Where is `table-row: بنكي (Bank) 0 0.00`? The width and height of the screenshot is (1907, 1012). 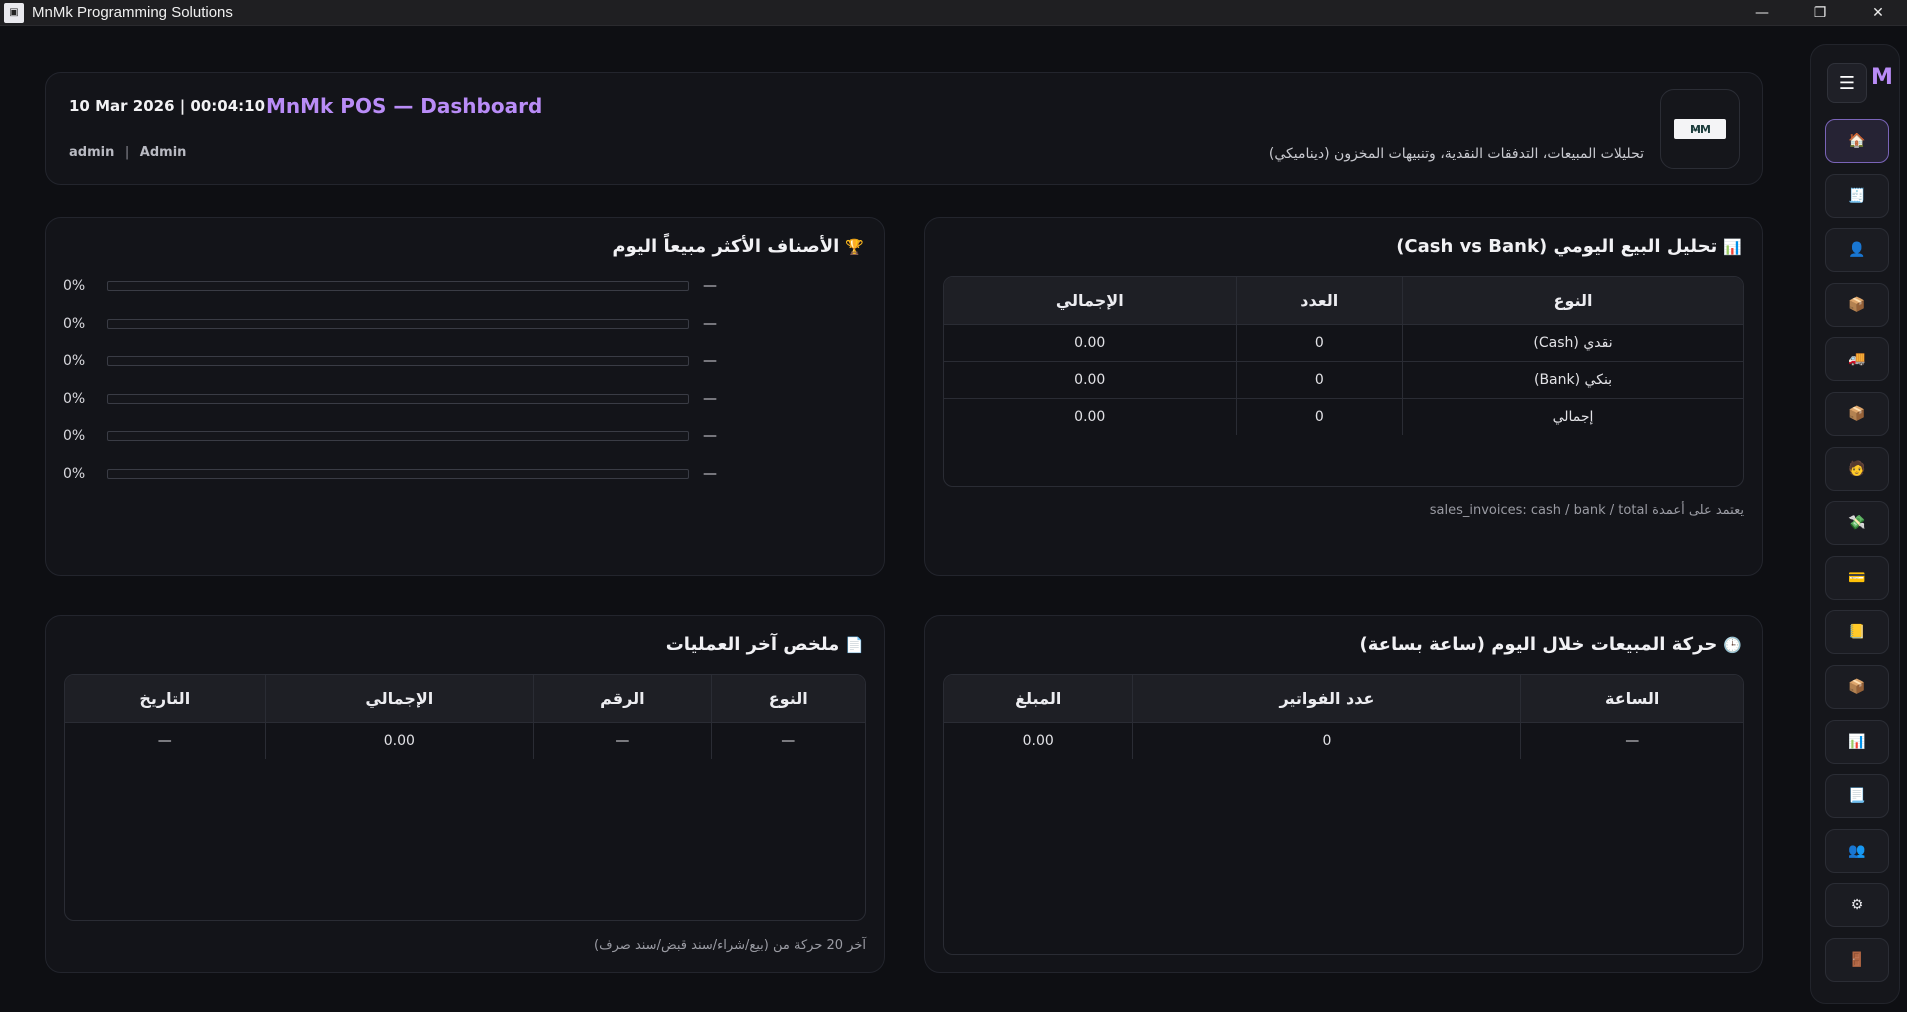 table-row: بنكي (Bank) 0 0.00 is located at coordinates (1343, 379).